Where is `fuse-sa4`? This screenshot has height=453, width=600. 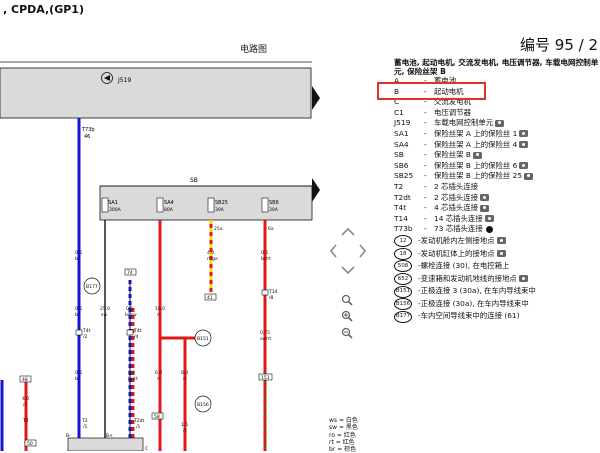 fuse-sa4 is located at coordinates (160, 205).